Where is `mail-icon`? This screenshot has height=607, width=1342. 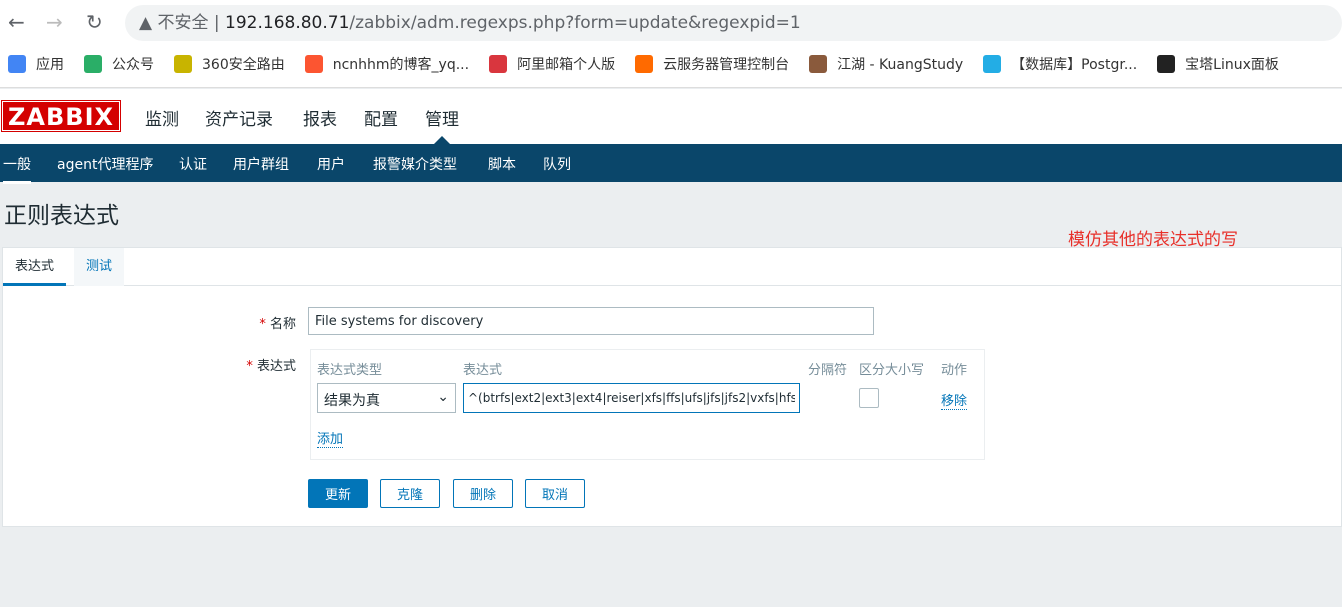 mail-icon is located at coordinates (498, 64).